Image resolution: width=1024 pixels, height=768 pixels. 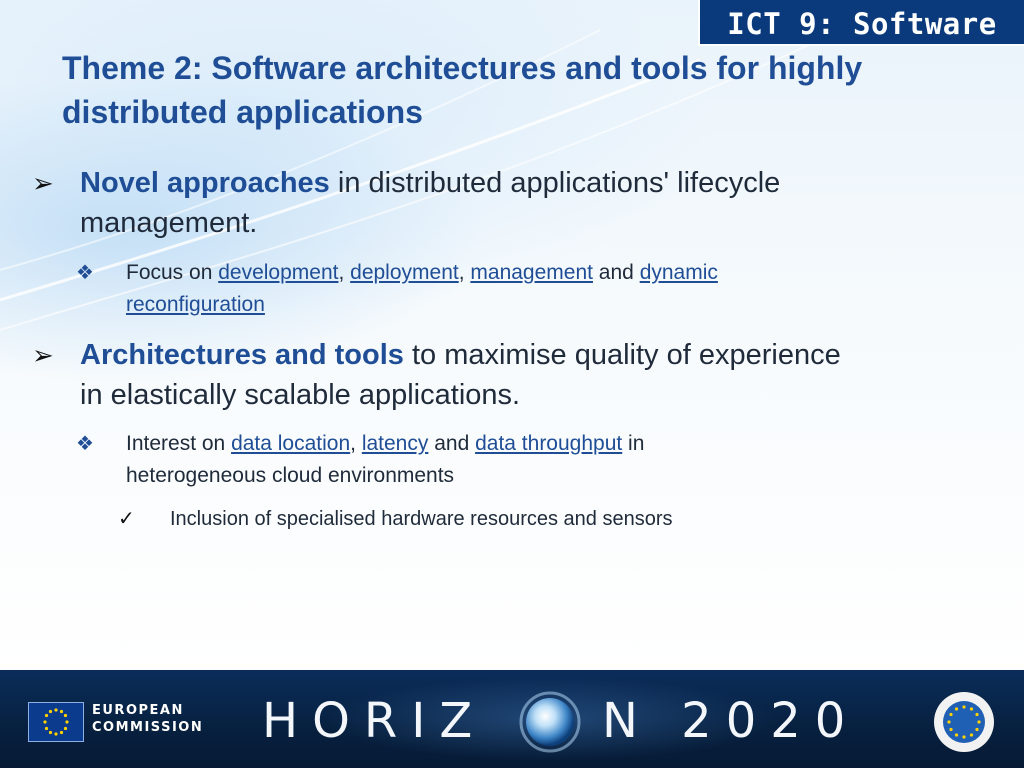 I want to click on sub-bullet-prefix: Interest on, so click(x=179, y=443).